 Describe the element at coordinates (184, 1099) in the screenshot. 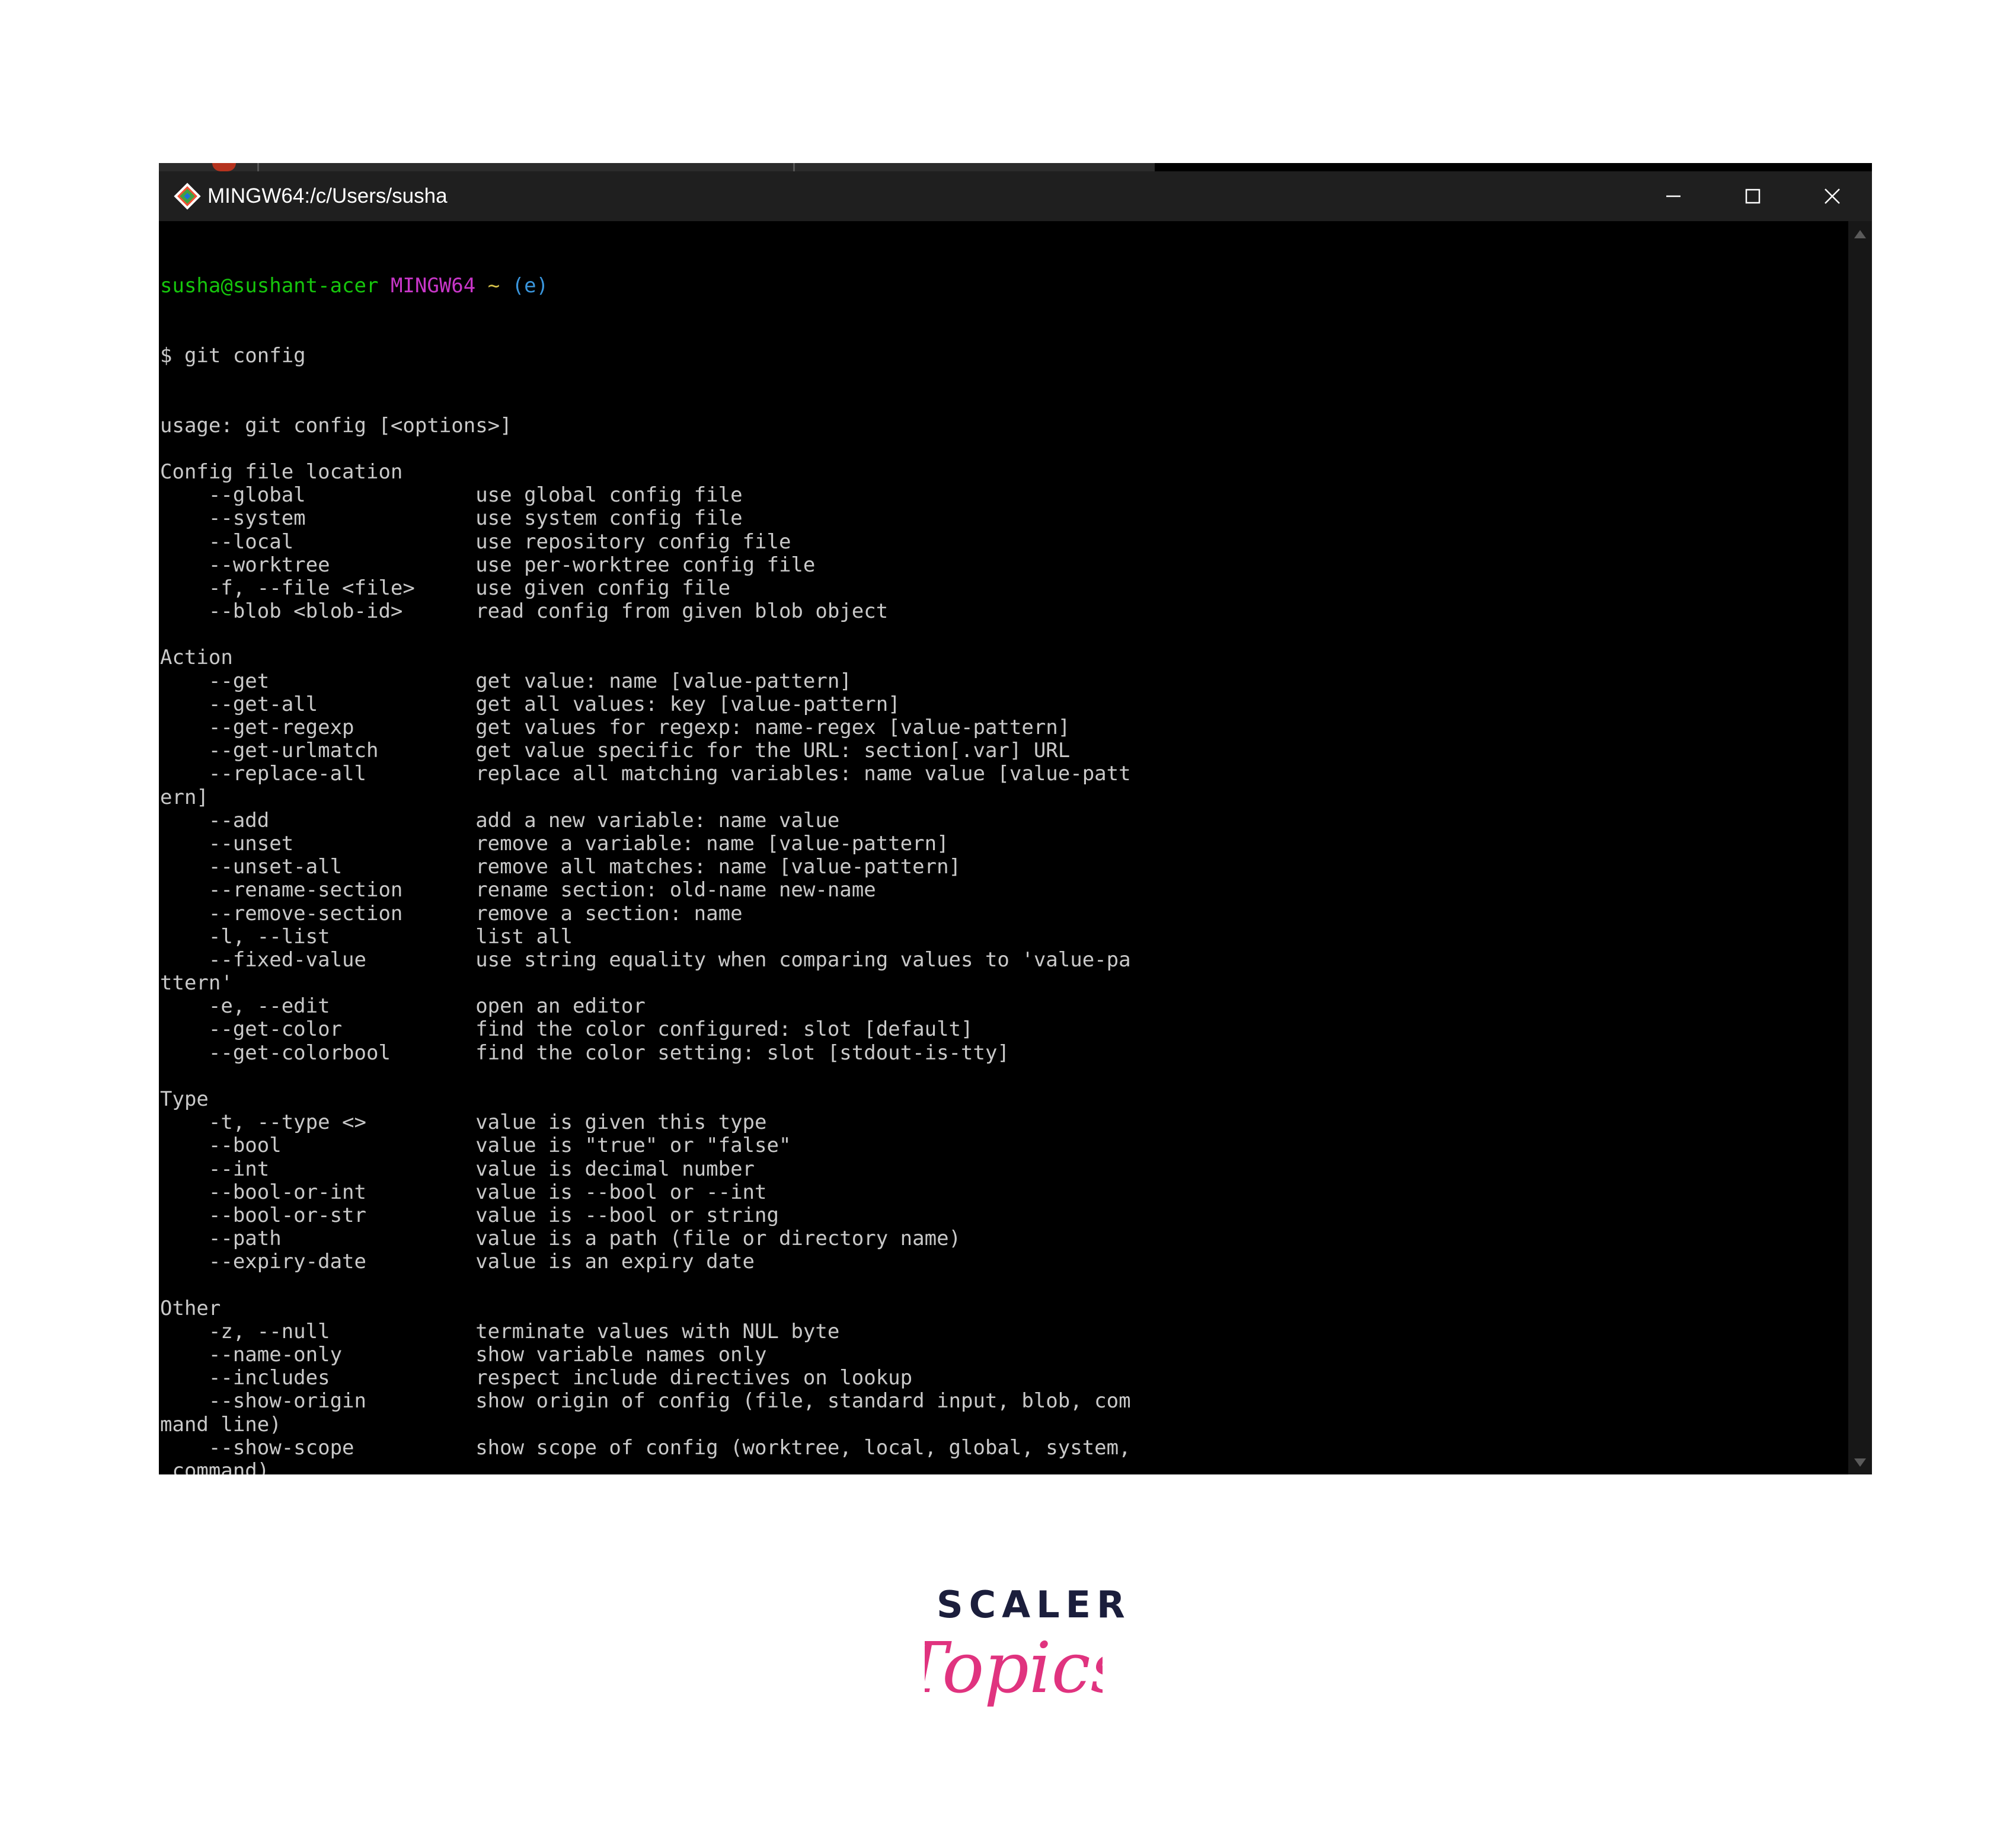

I see `output-line: Type` at that location.